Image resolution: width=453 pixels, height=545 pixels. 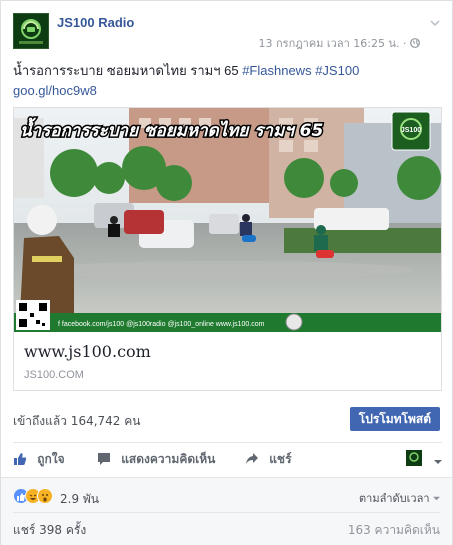 I want to click on post-body: น้ำรอการระบาย ซอยมหาดไทย รามฯ 65, so click(x=126, y=70).